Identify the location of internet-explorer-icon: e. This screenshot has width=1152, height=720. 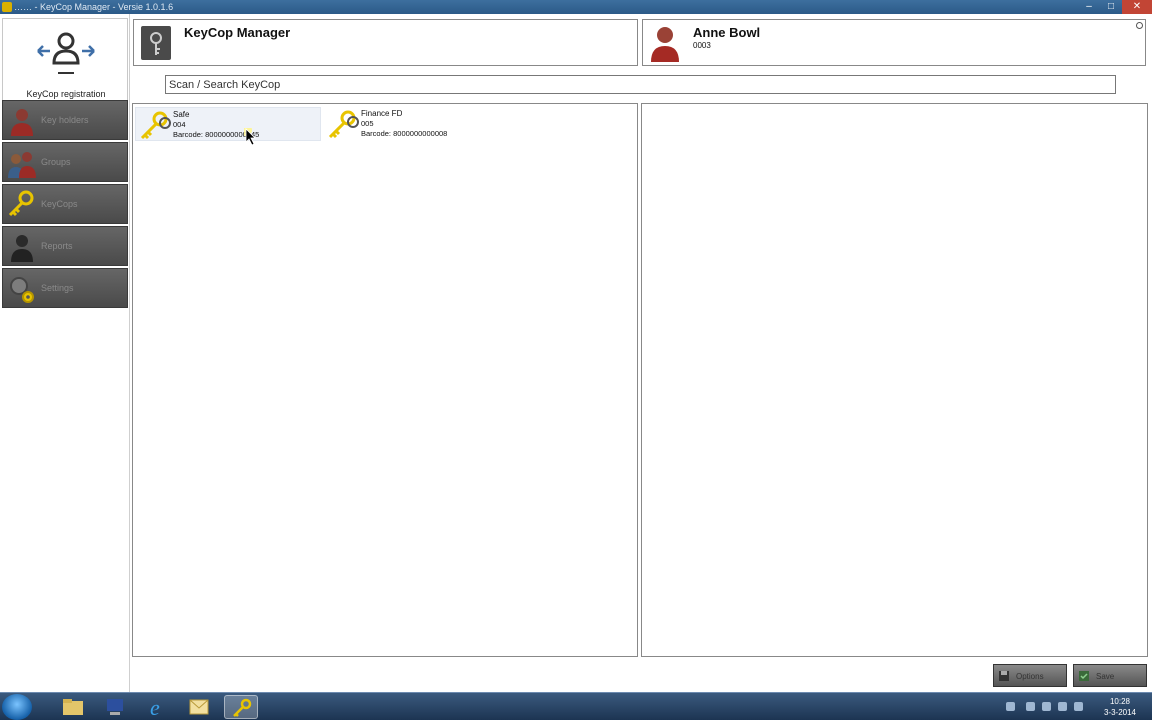
(155, 707).